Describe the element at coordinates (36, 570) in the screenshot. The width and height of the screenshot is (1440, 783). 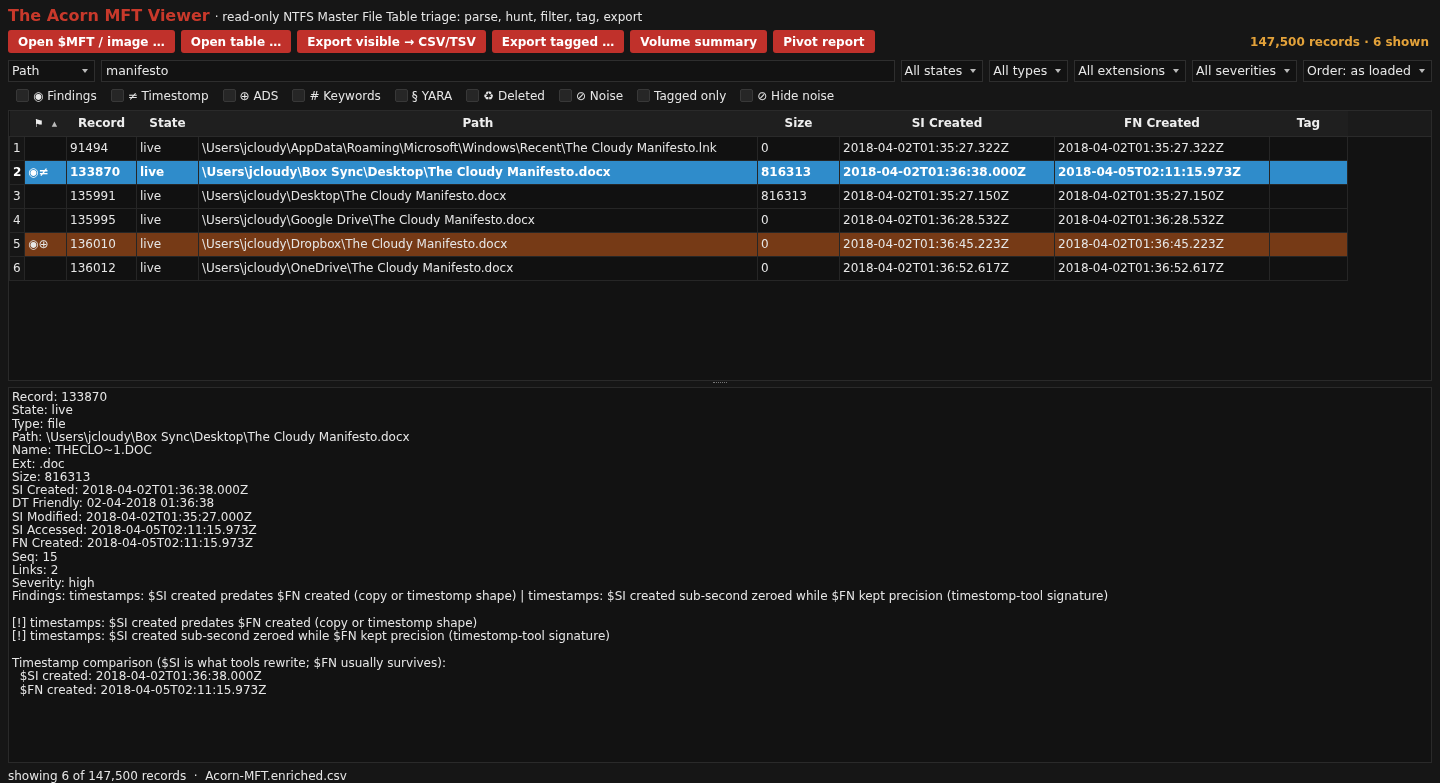
I see `detail-line: Links: 2` at that location.